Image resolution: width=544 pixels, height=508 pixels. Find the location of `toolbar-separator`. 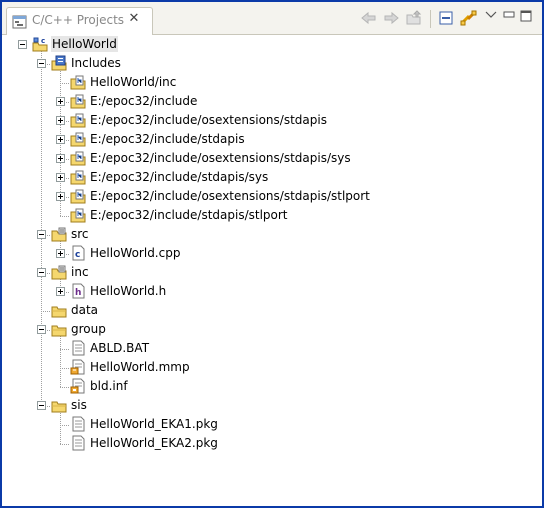

toolbar-separator is located at coordinates (430, 19).